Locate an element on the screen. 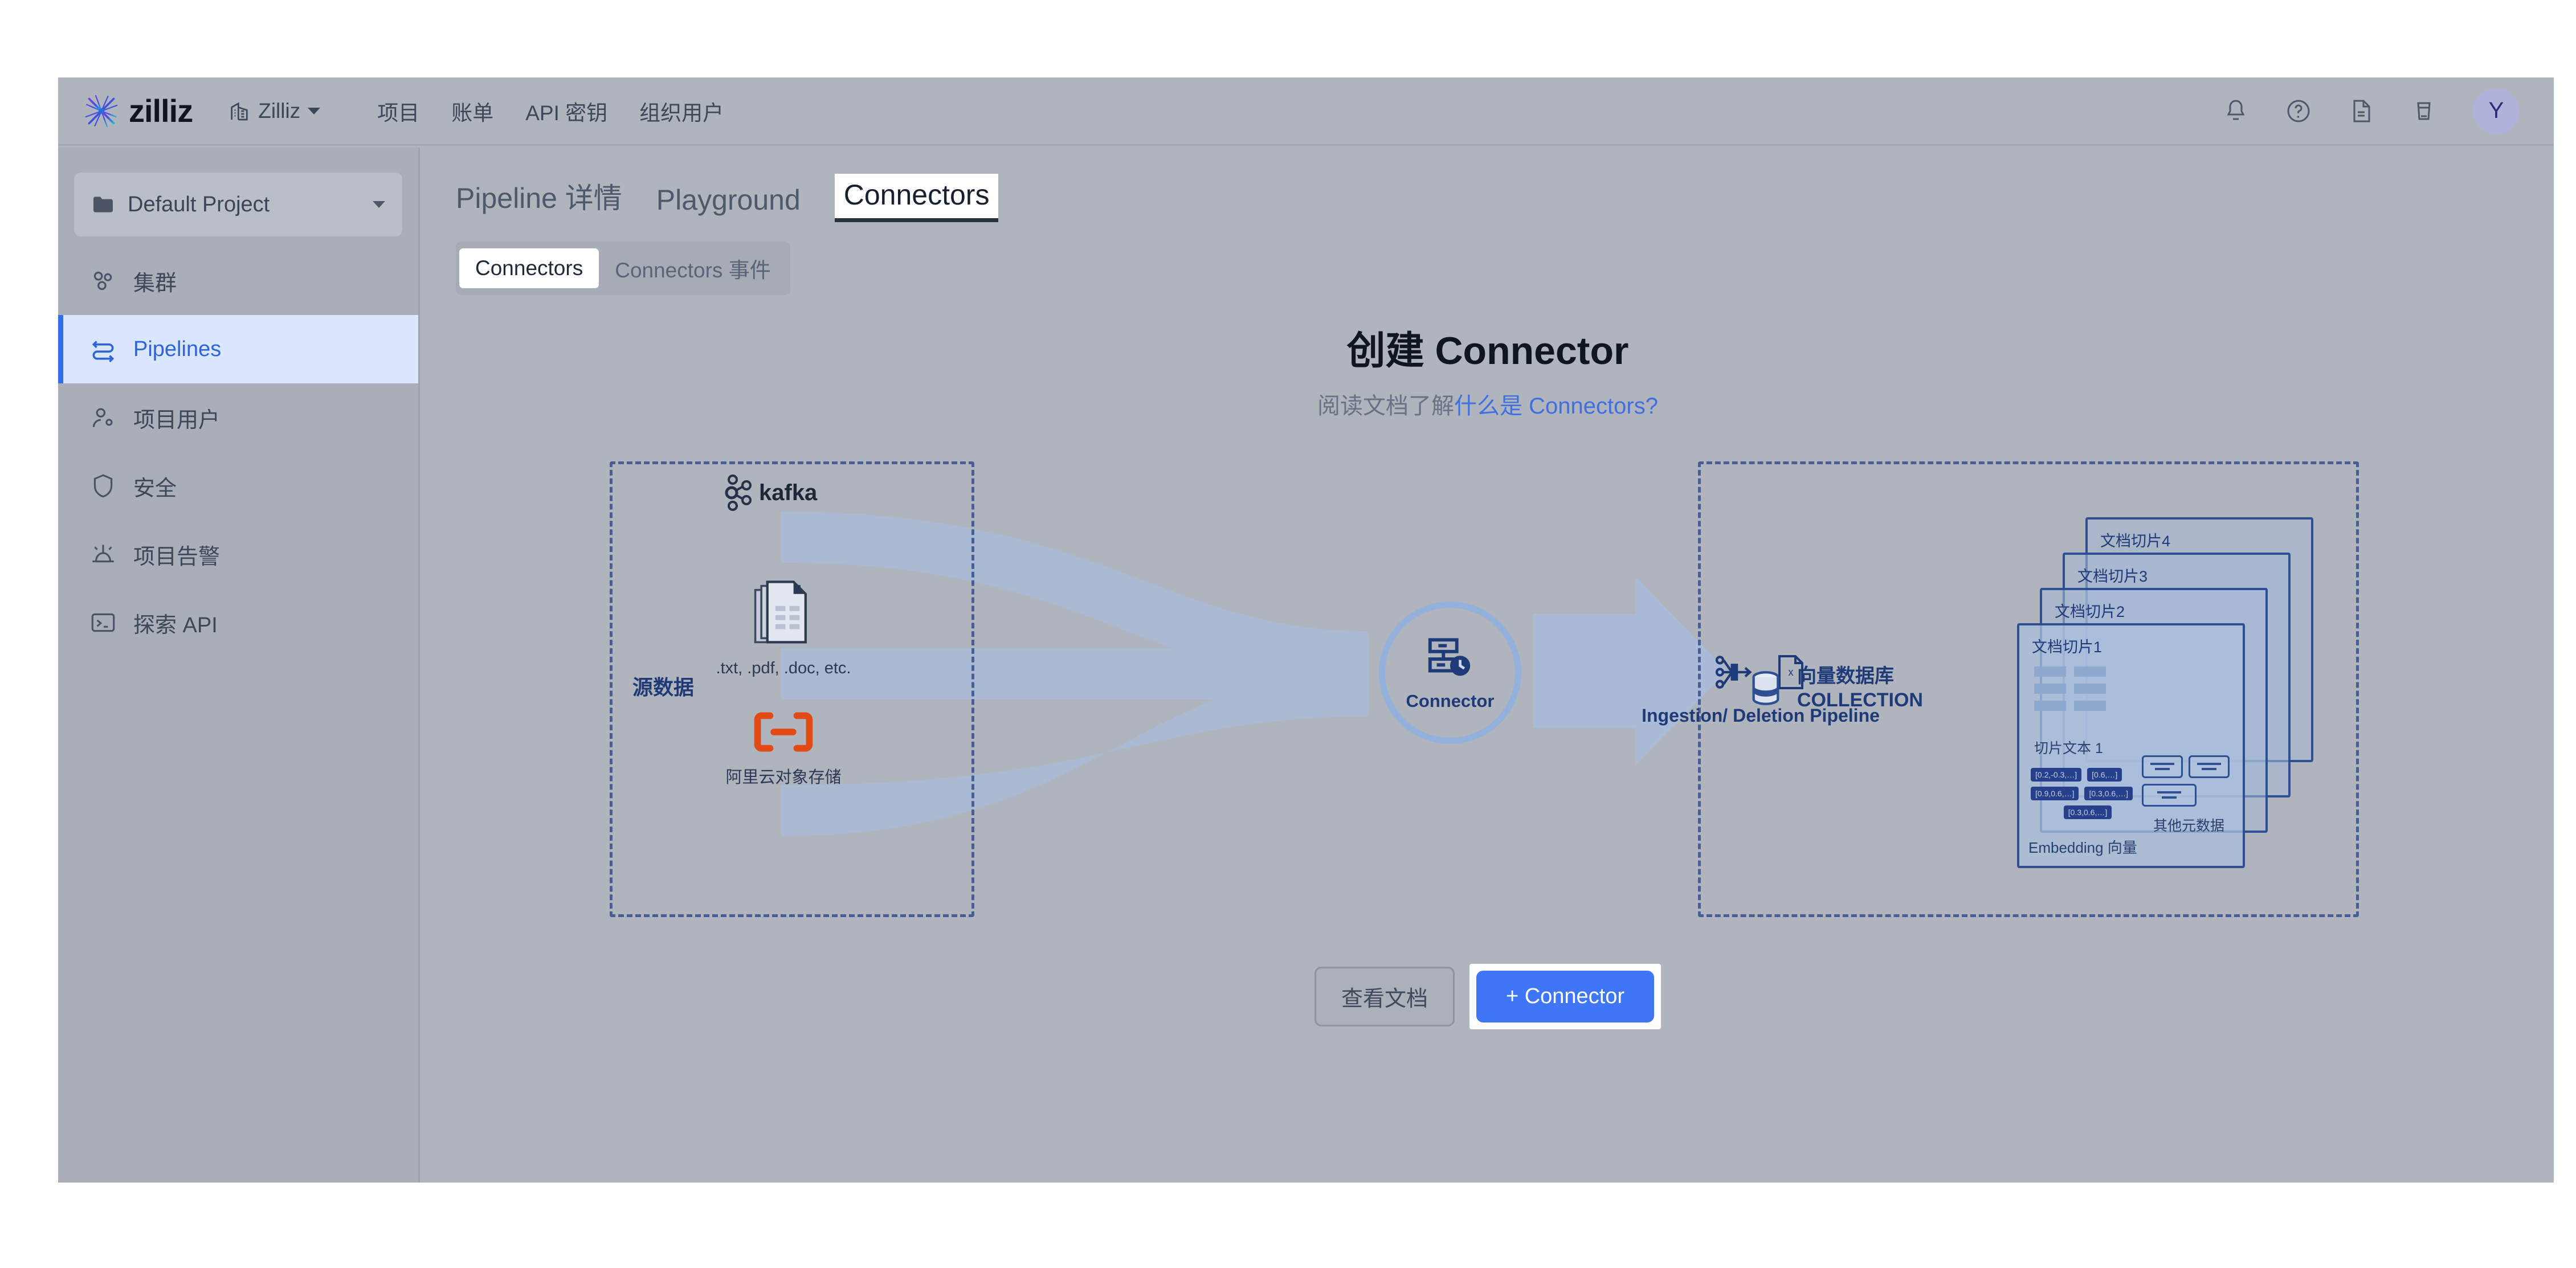 The image size is (2576, 1268). server-clock-icon is located at coordinates (1450, 657).